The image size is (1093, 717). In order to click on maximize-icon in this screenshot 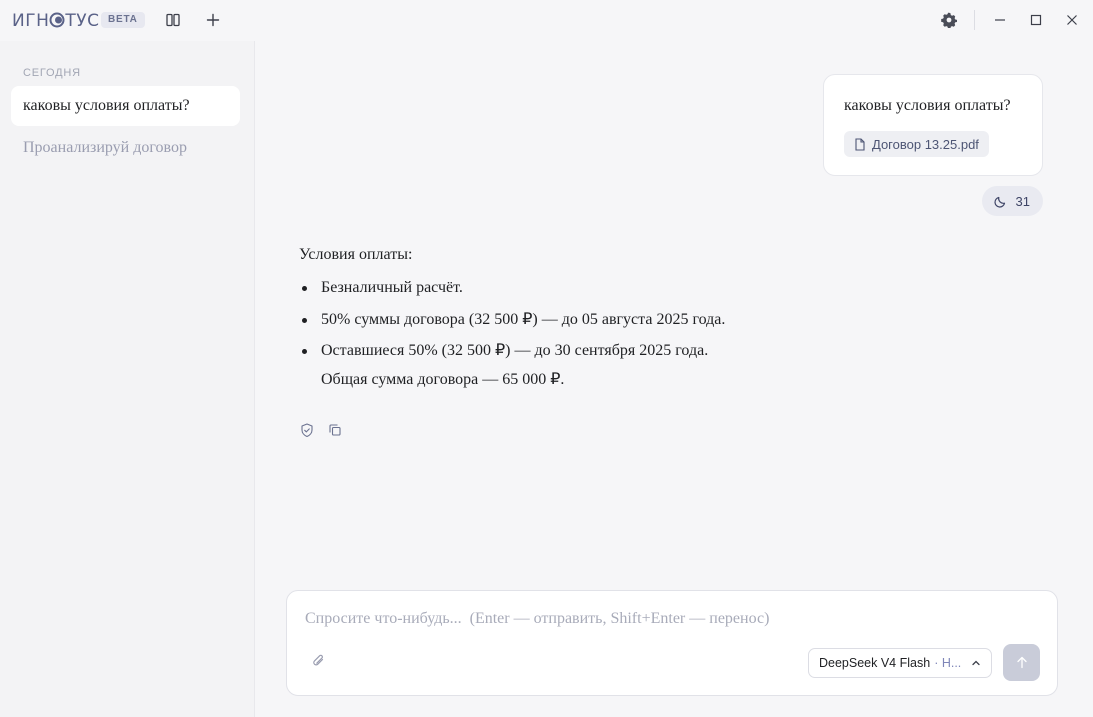, I will do `click(1036, 20)`.